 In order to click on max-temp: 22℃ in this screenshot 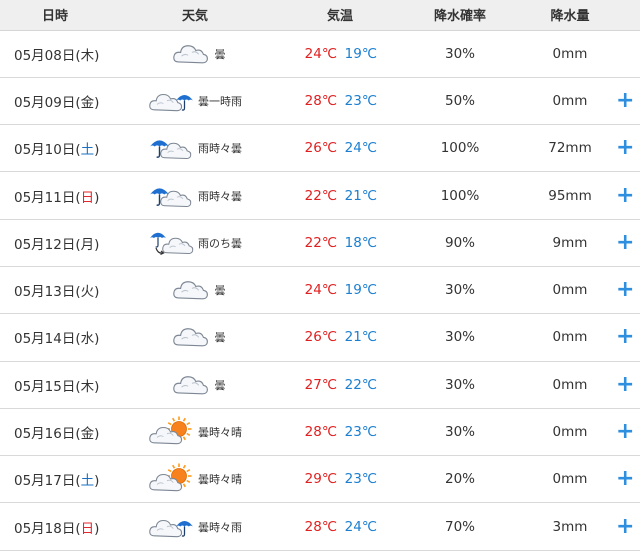, I will do `click(320, 242)`.